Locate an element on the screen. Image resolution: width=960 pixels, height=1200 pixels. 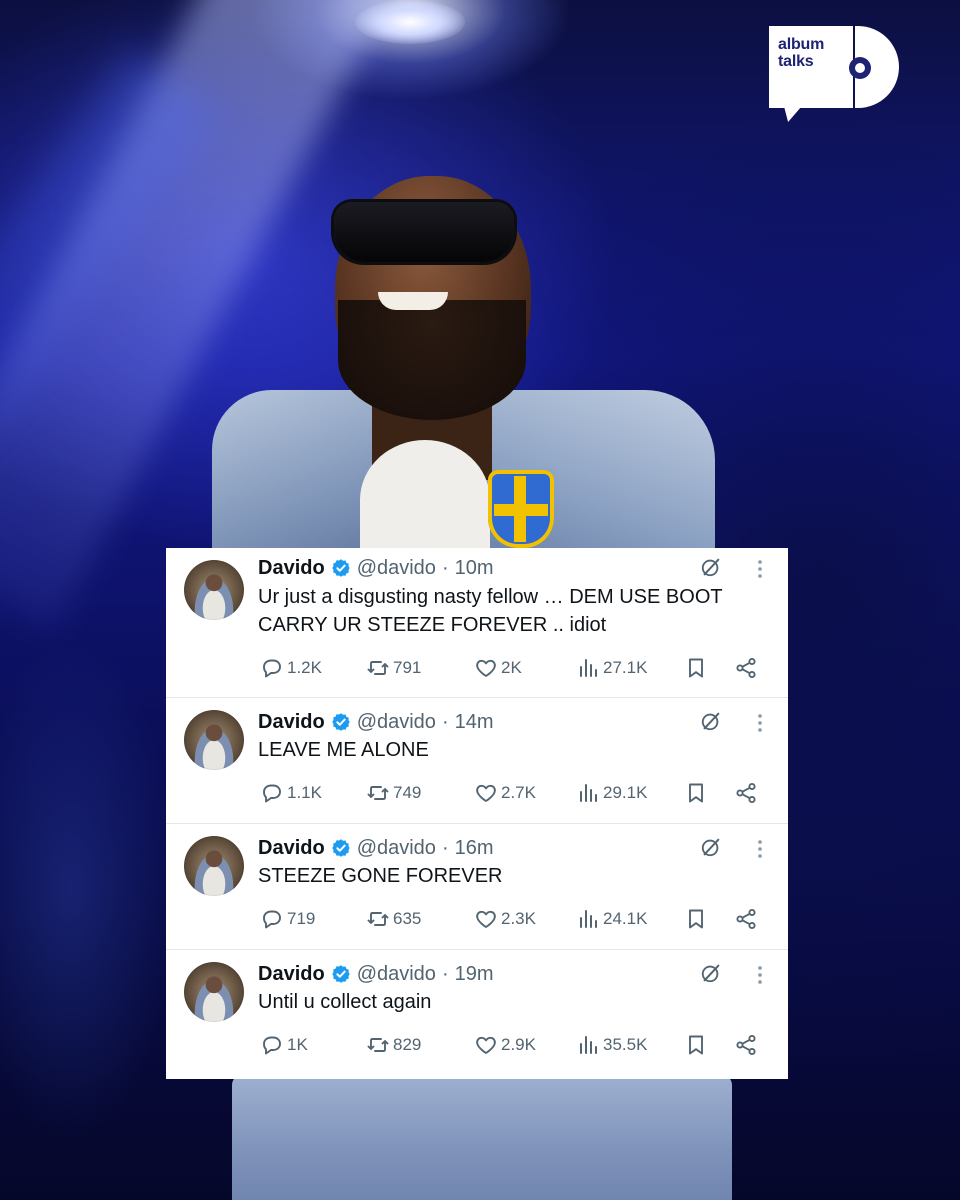
repost-button: 829 is located at coordinates (393, 1045).